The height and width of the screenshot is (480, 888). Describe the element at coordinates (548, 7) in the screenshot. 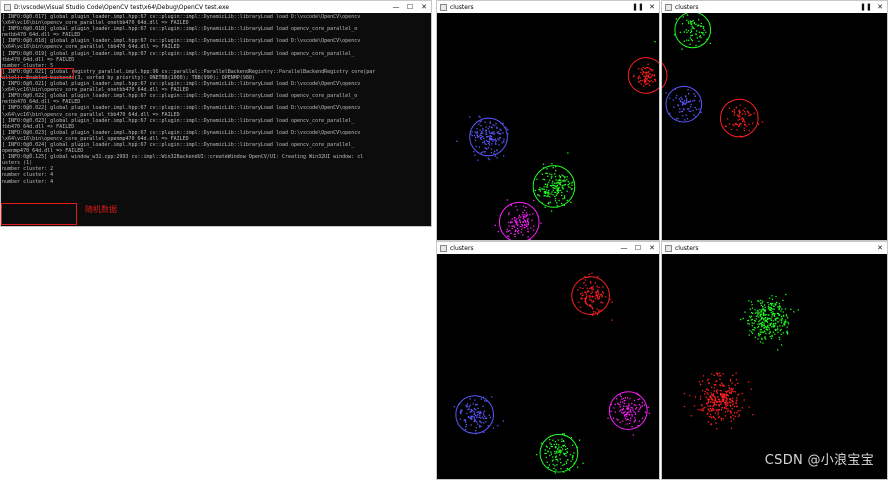

I see `clusters-titlebar-1: clusters ❚❚ ✕` at that location.